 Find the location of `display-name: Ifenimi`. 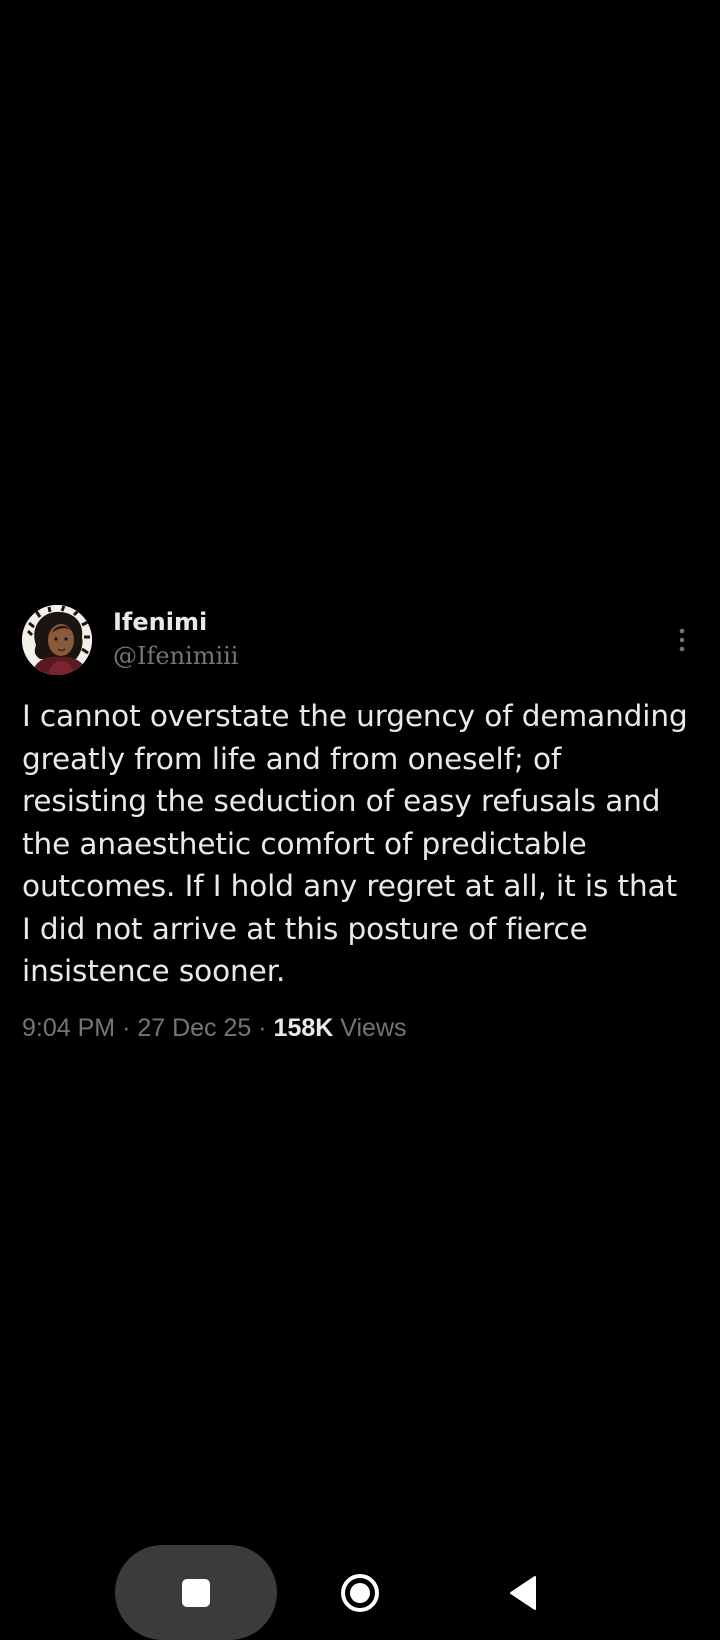

display-name: Ifenimi is located at coordinates (175, 622).